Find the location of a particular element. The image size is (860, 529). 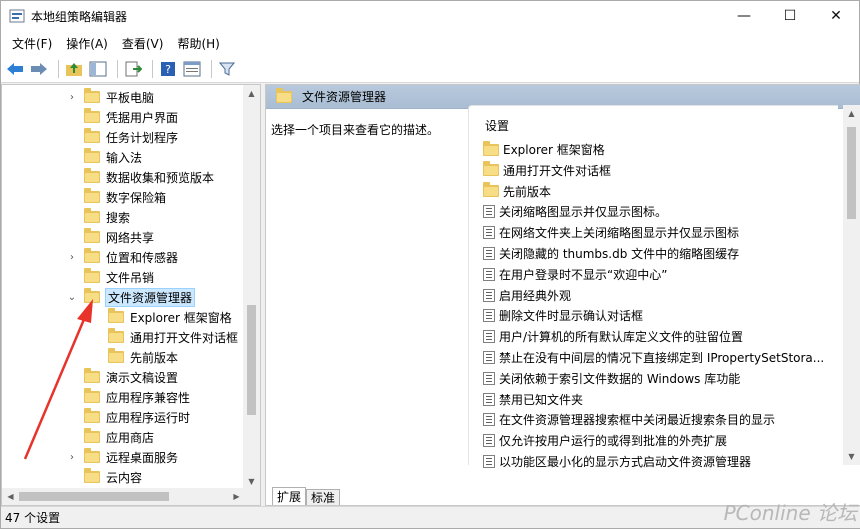

tree-item: ⌄ 文件资源管理器 is located at coordinates (131, 297).